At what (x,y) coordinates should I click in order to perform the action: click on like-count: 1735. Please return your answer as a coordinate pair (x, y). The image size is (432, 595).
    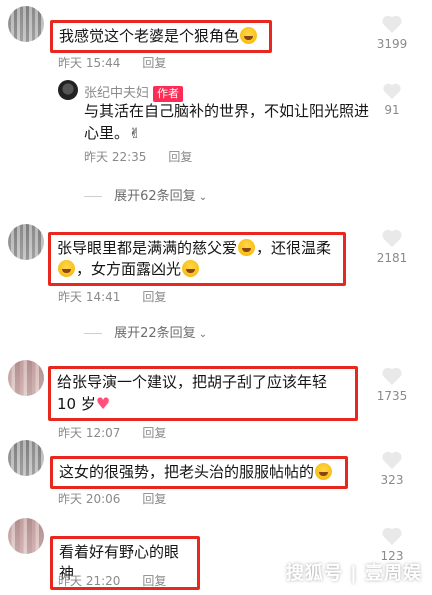
    Looking at the image, I should click on (392, 396).